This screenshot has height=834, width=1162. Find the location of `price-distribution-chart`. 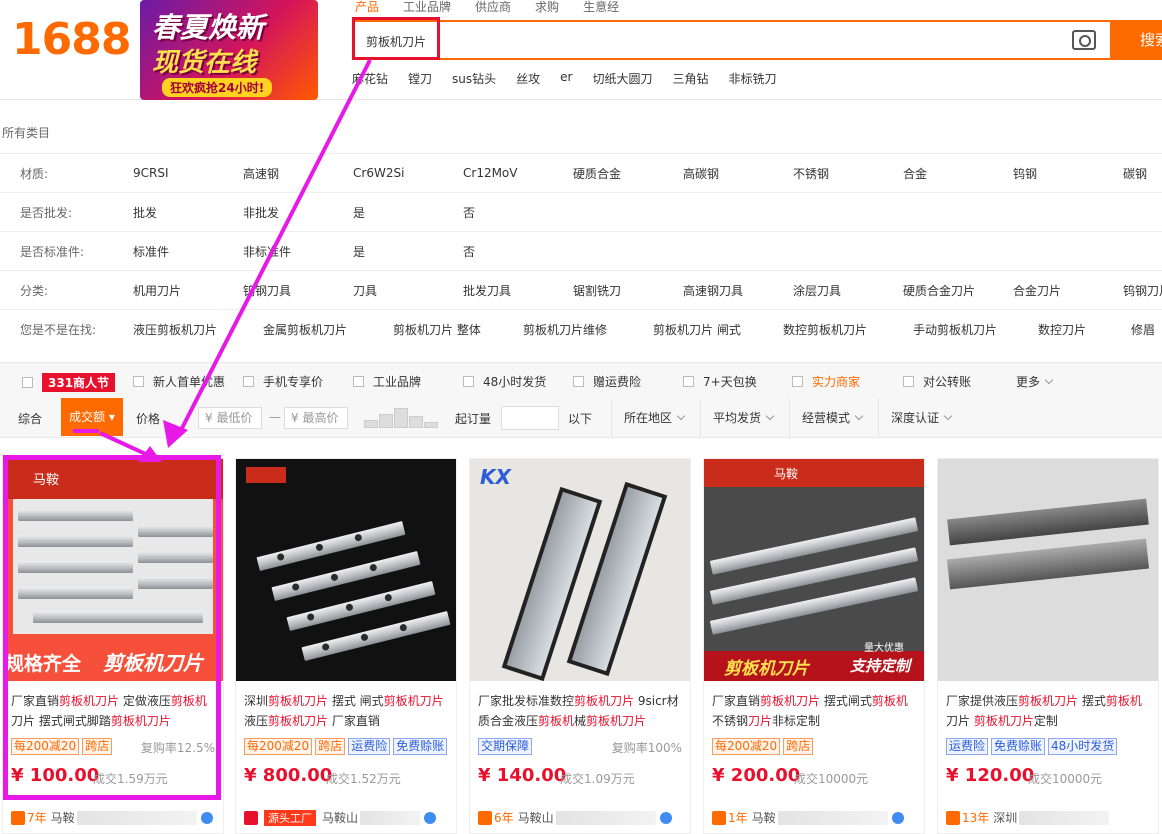

price-distribution-chart is located at coordinates (402, 417).